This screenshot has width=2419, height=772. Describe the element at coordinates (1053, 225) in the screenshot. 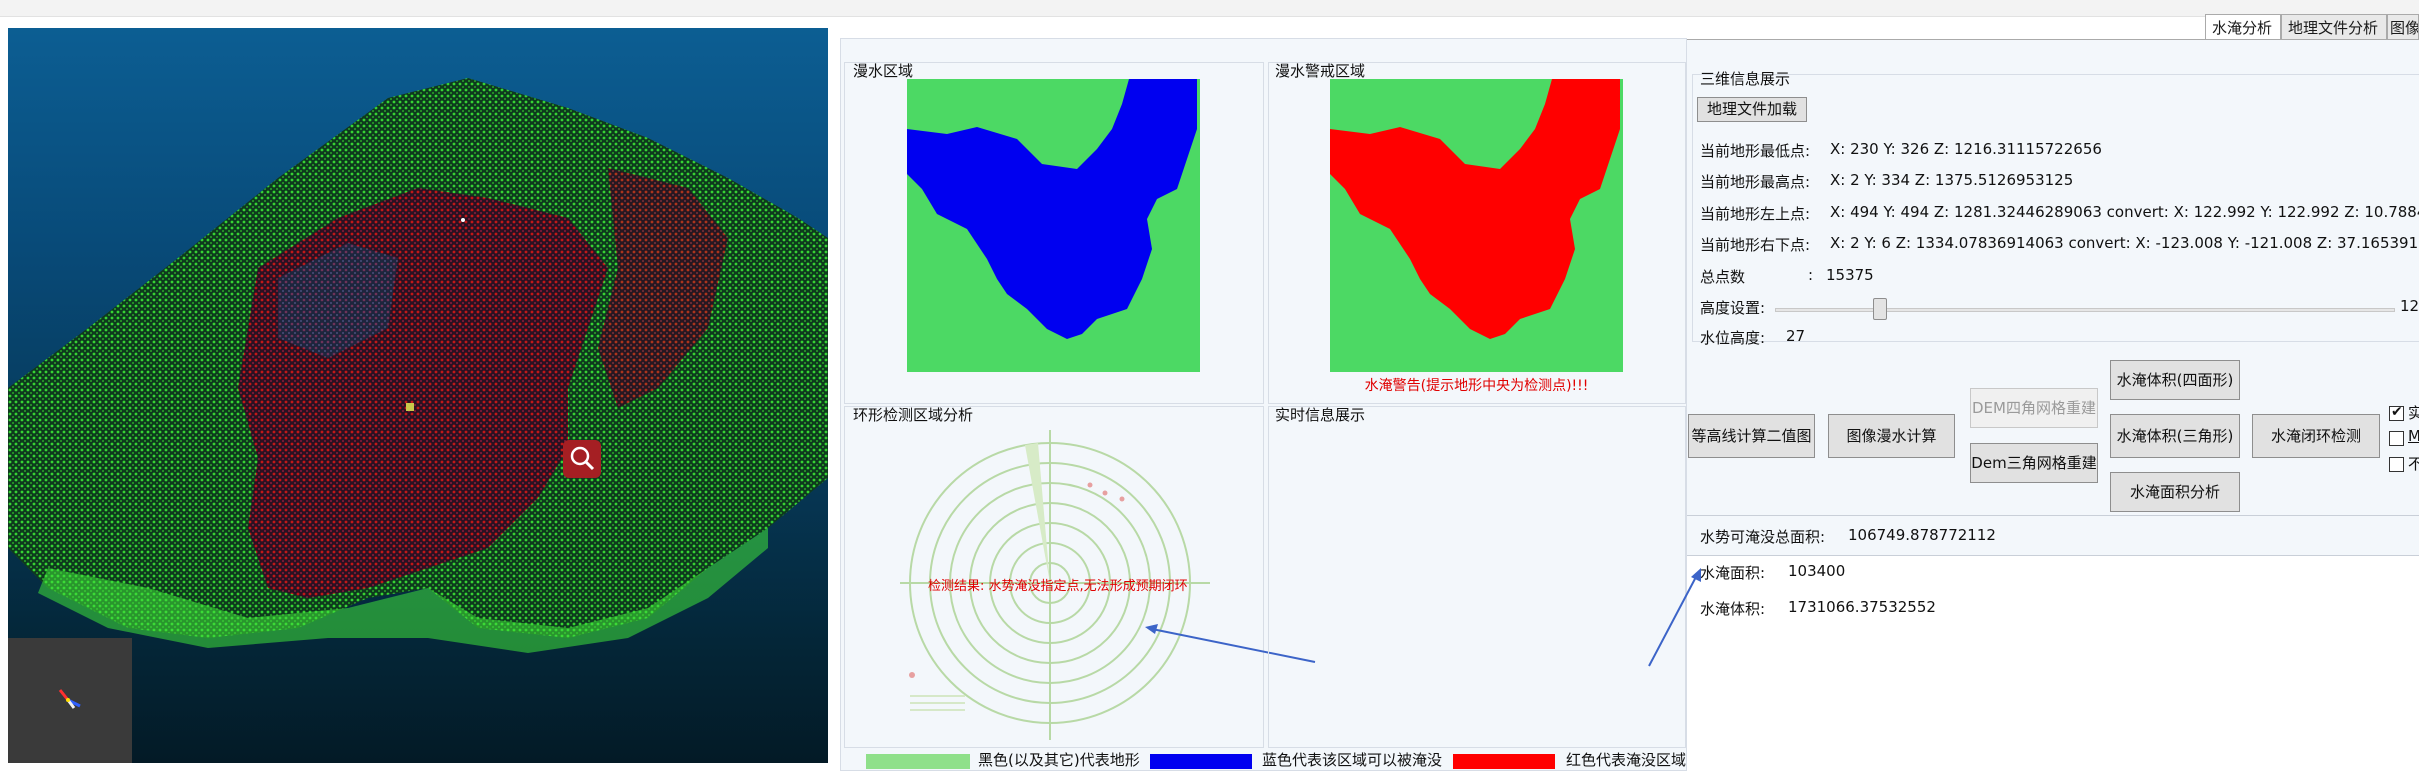

I see `flood-area-map` at that location.